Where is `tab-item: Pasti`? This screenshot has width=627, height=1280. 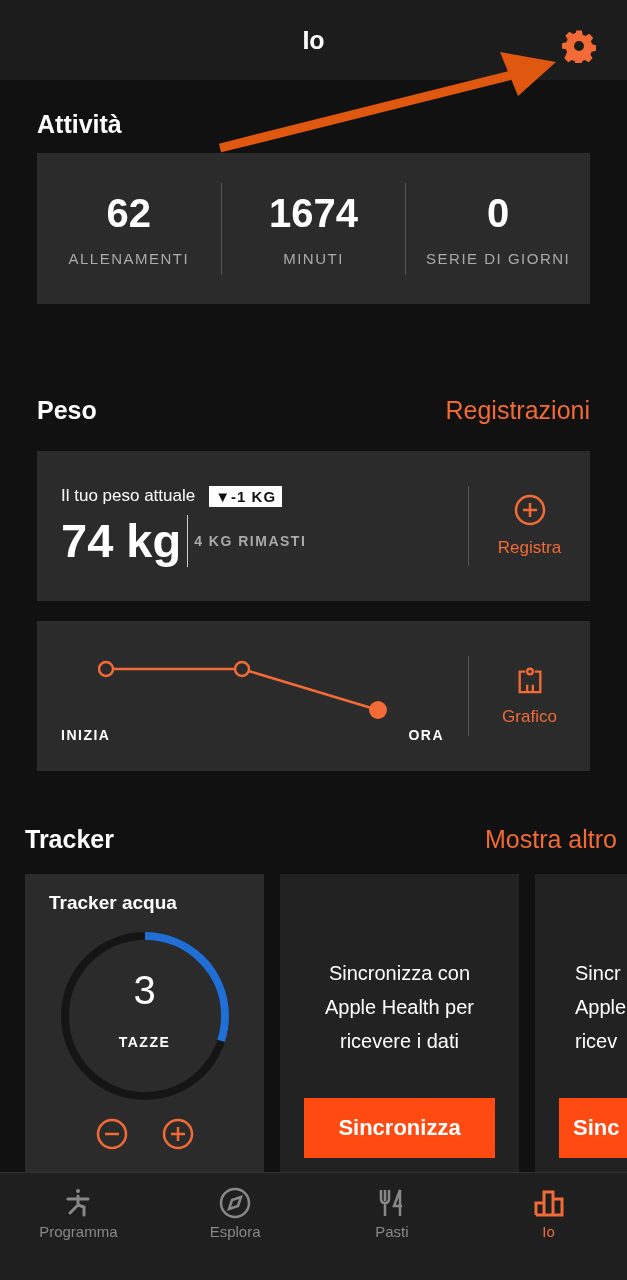 tab-item: Pasti is located at coordinates (391, 1213).